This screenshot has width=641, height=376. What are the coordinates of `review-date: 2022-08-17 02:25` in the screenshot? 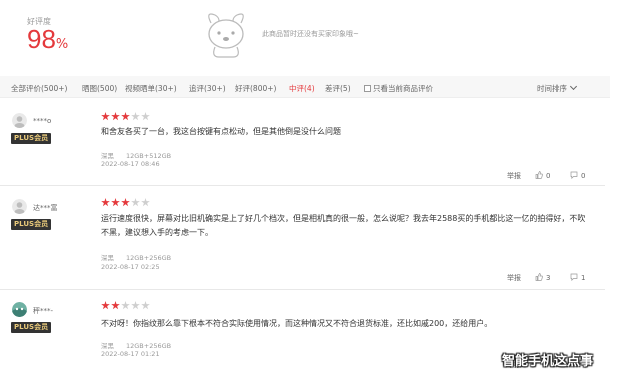 It's located at (130, 267).